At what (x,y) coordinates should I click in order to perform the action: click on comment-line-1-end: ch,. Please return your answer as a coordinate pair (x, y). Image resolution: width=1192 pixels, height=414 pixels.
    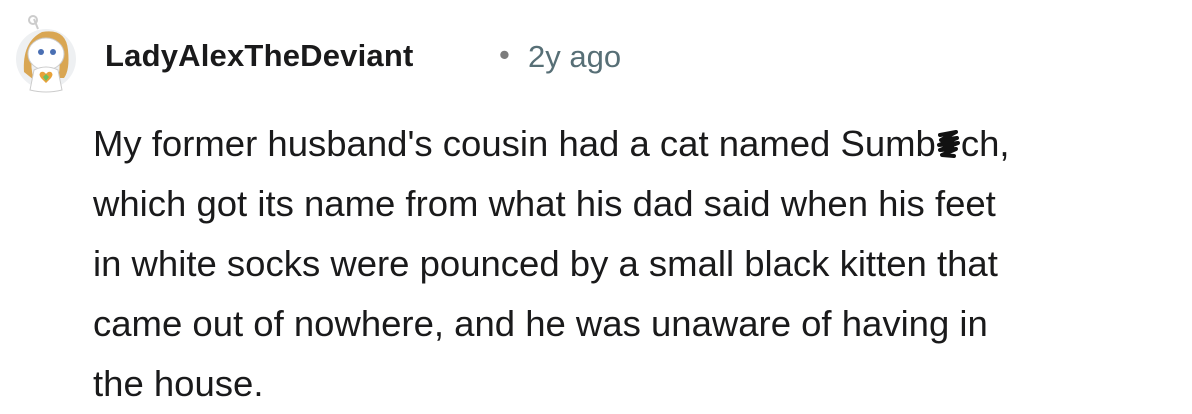
    Looking at the image, I should click on (985, 143).